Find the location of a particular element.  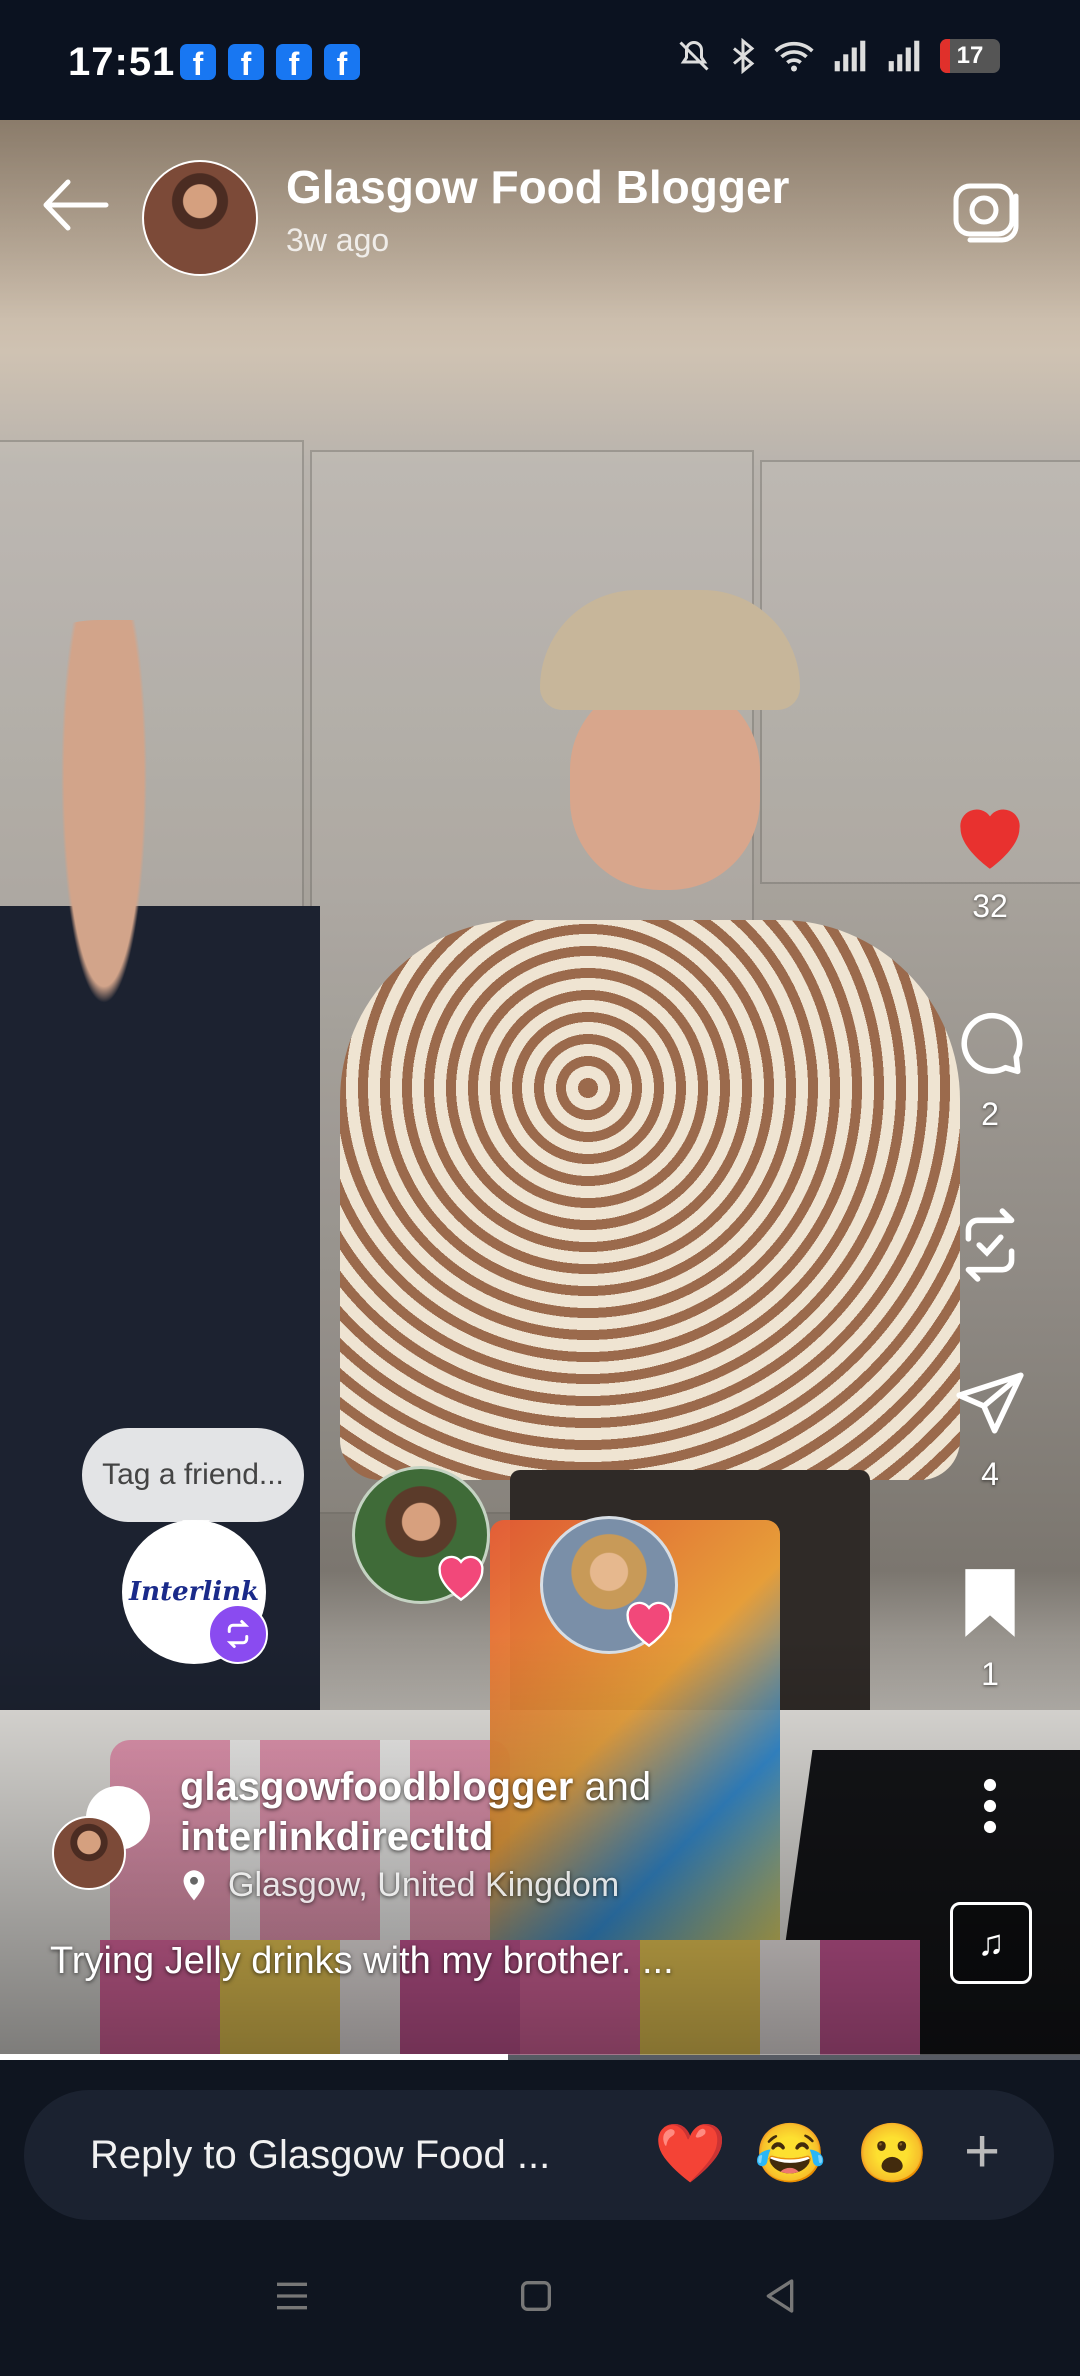

more-vertical-icon is located at coordinates (990, 1806).